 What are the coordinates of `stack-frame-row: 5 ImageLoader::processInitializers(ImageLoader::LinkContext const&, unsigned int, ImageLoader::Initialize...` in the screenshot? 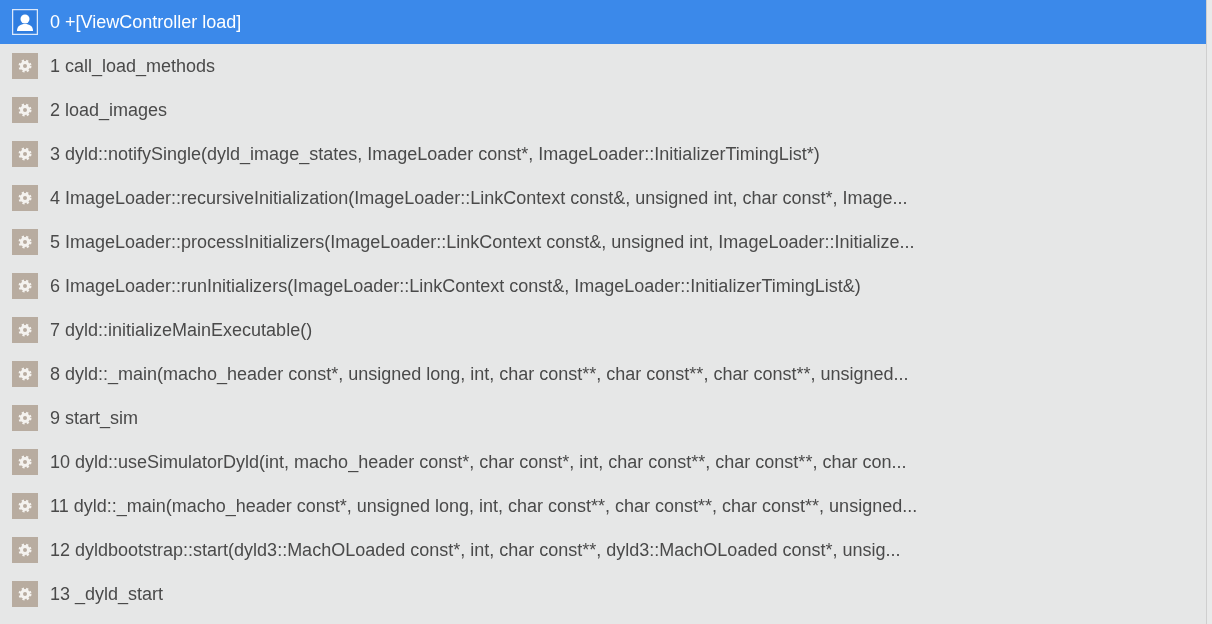 It's located at (603, 242).